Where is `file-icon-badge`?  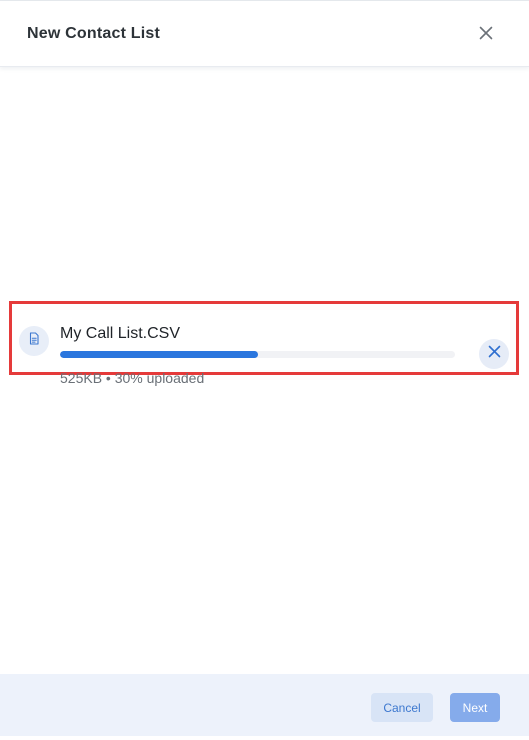
file-icon-badge is located at coordinates (34, 341).